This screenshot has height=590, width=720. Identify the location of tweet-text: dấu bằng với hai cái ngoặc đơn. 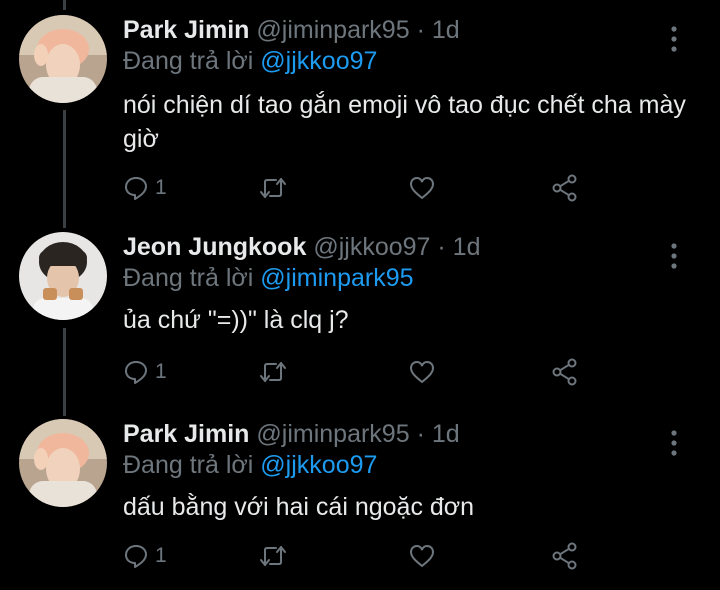
(299, 507).